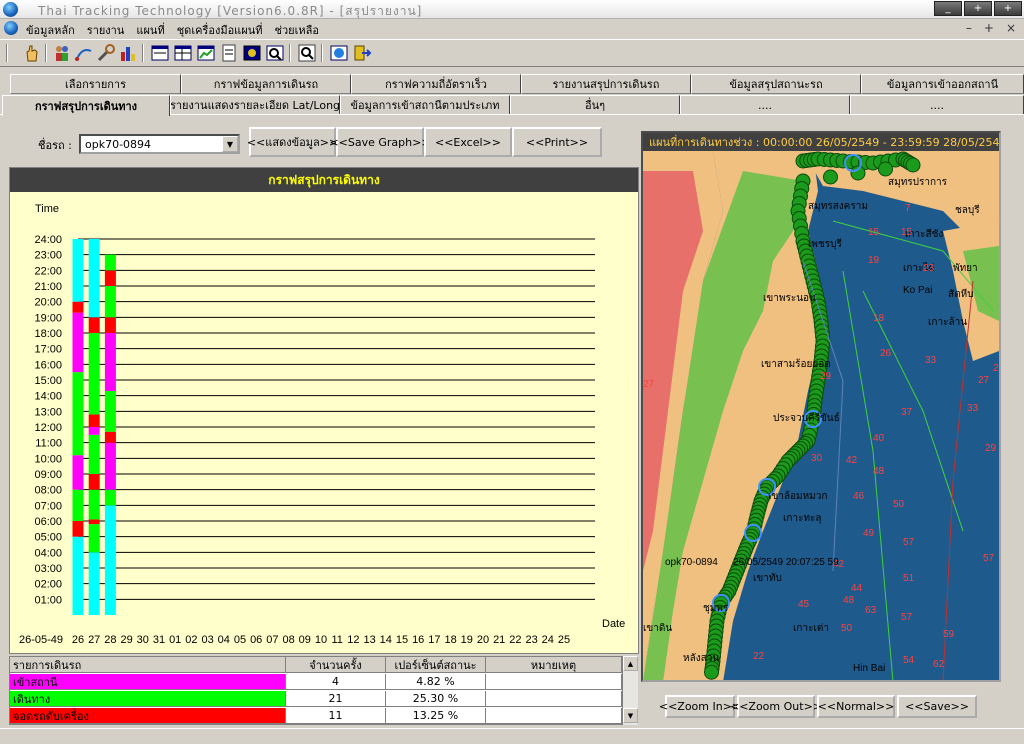  Describe the element at coordinates (255, 105) in the screenshot. I see `tab-latlong-report: รายงานแสดงรายละเอียด Lat/Long` at that location.